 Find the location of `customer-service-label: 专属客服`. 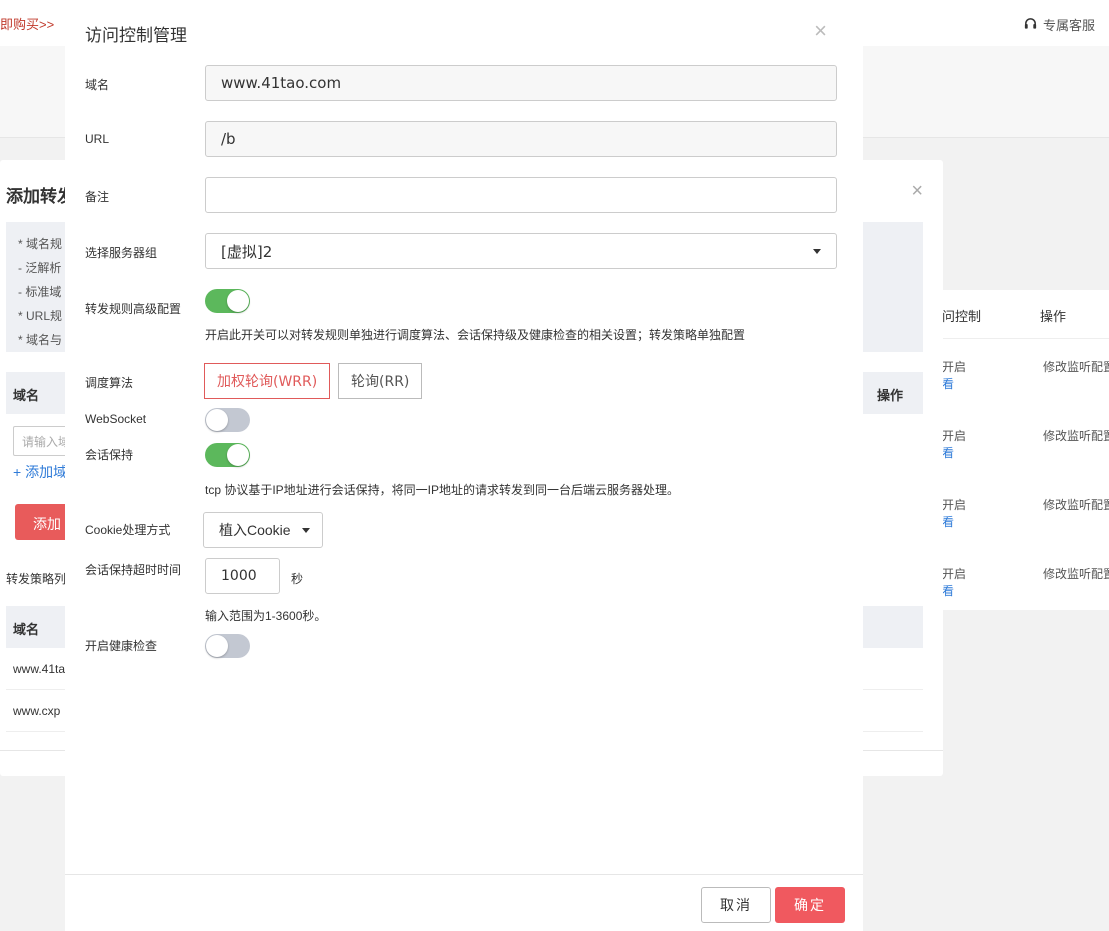

customer-service-label: 专属客服 is located at coordinates (1068, 25).